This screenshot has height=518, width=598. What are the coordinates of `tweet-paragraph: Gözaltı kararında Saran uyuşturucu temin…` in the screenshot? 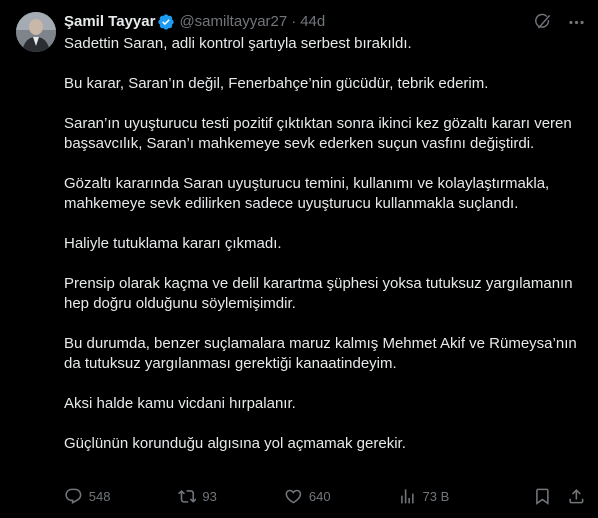 It's located at (307, 193).